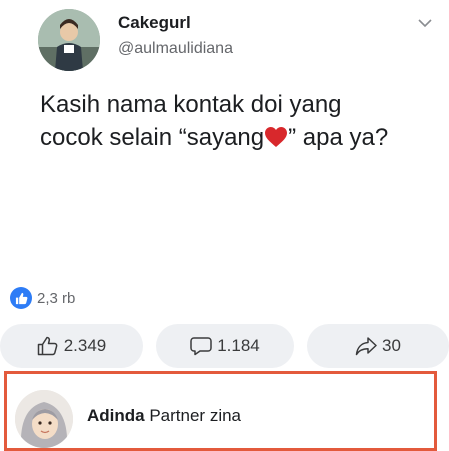 This screenshot has width=449, height=451. Describe the element at coordinates (338, 137) in the screenshot. I see `post-text-part-2: ” apa ya?` at that location.